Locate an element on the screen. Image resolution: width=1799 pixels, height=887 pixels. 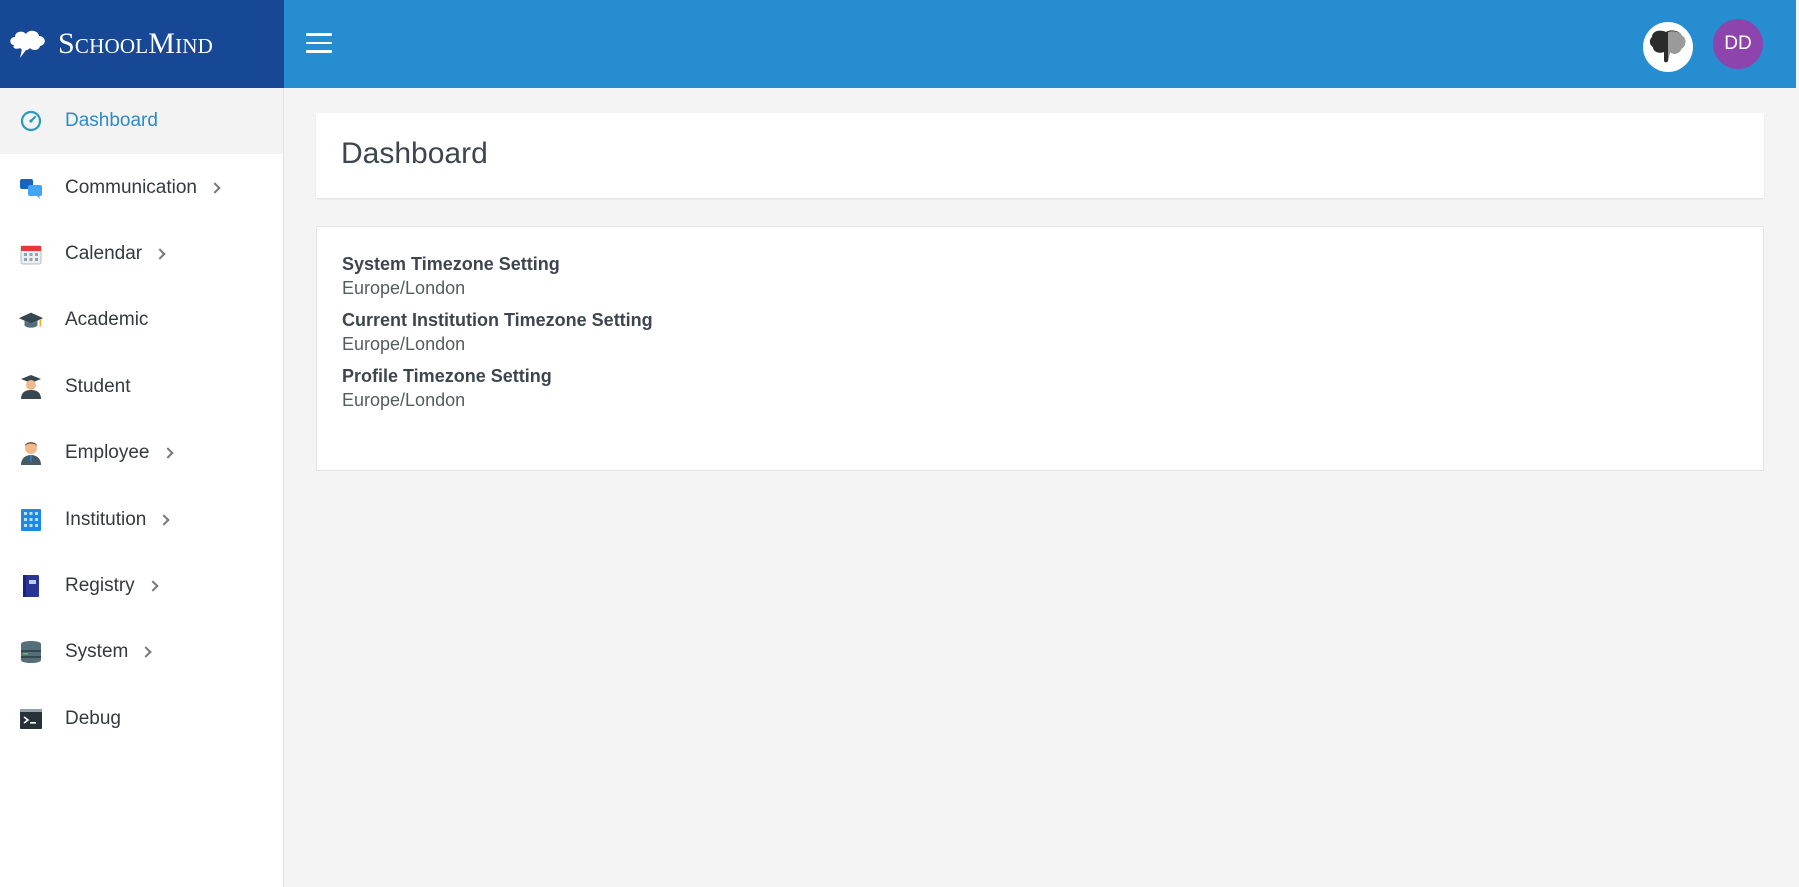
sidebar-item-label: System is located at coordinates (97, 652).